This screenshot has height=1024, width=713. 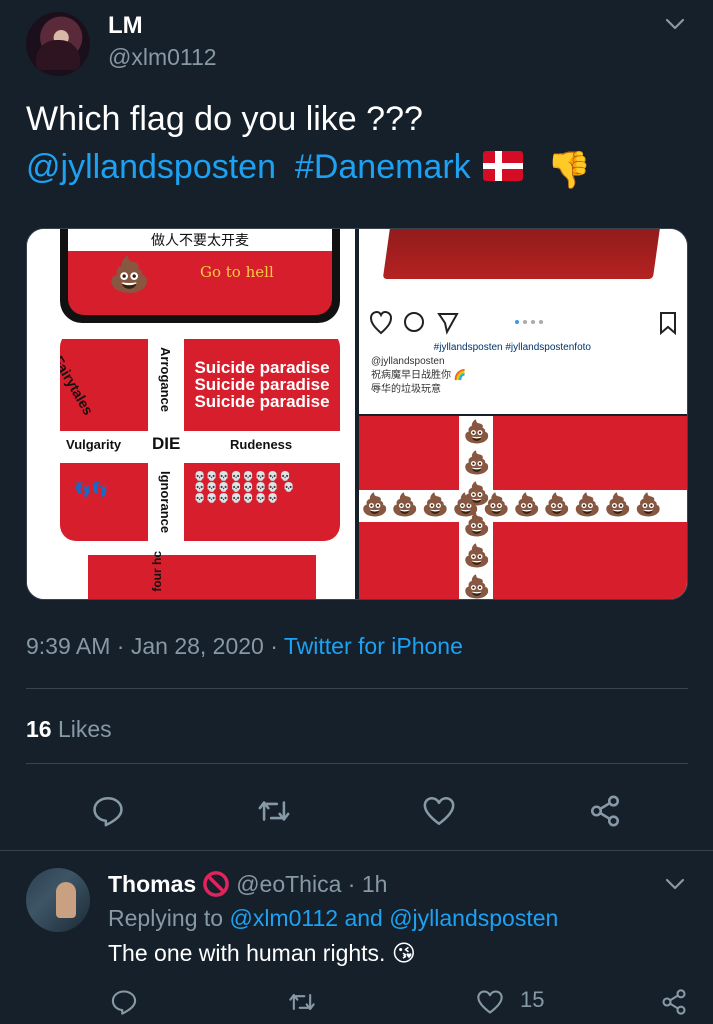 I want to click on replying-to-link: @xlm0112, so click(x=283, y=918).